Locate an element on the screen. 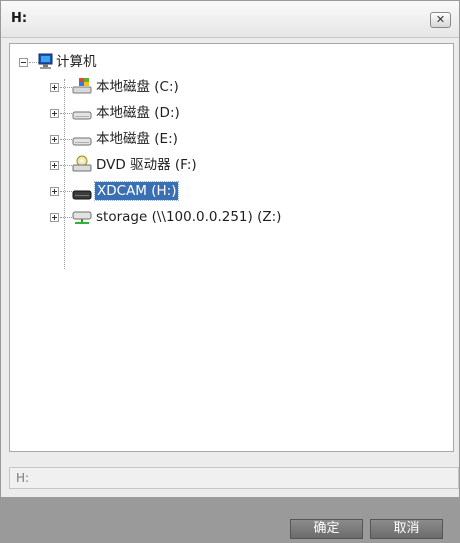  window-title: H: is located at coordinates (19, 18).